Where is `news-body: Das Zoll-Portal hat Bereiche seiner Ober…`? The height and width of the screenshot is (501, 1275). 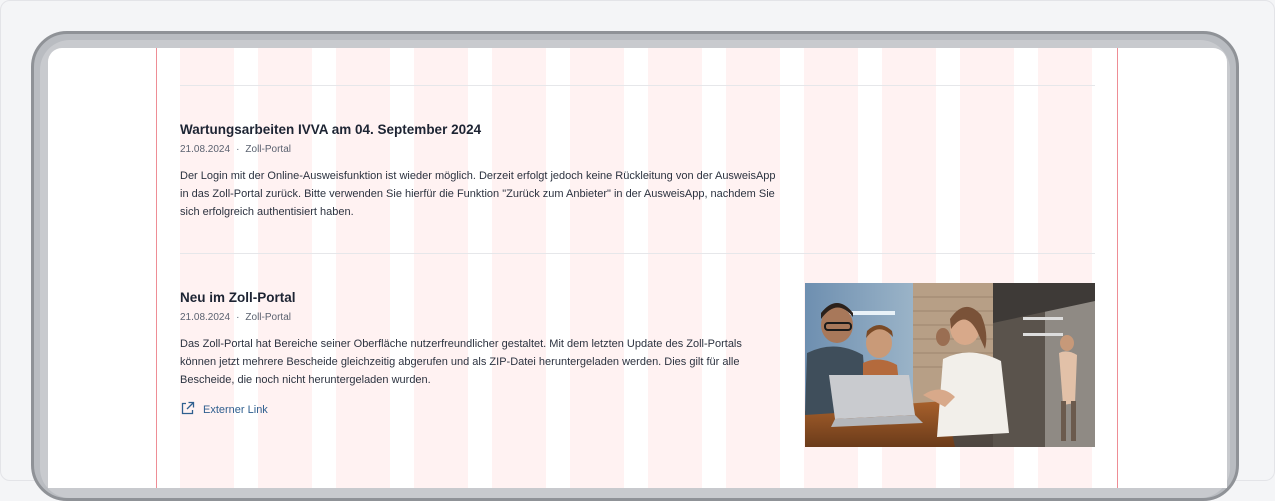
news-body: Das Zoll-Portal hat Bereiche seiner Ober… is located at coordinates (461, 362).